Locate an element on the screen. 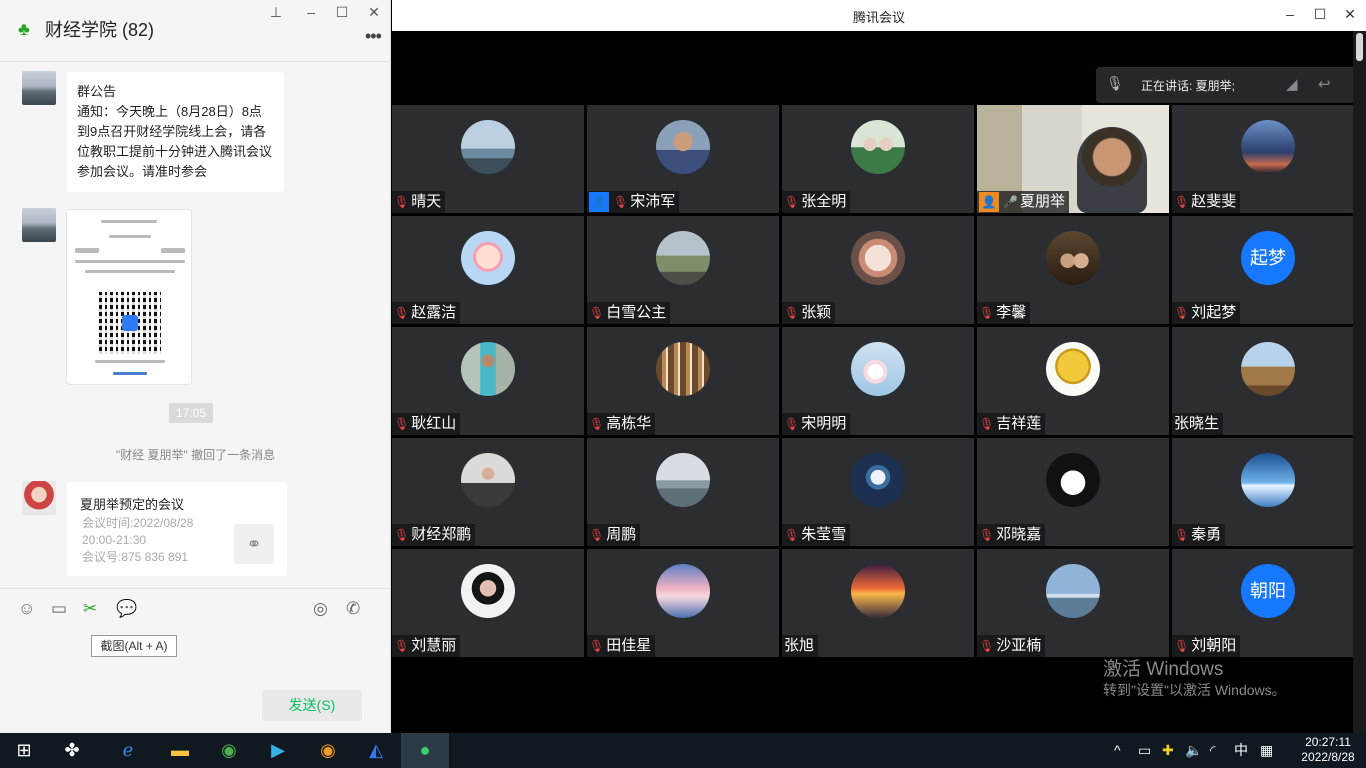  timestamp: 17:05 is located at coordinates (191, 413).